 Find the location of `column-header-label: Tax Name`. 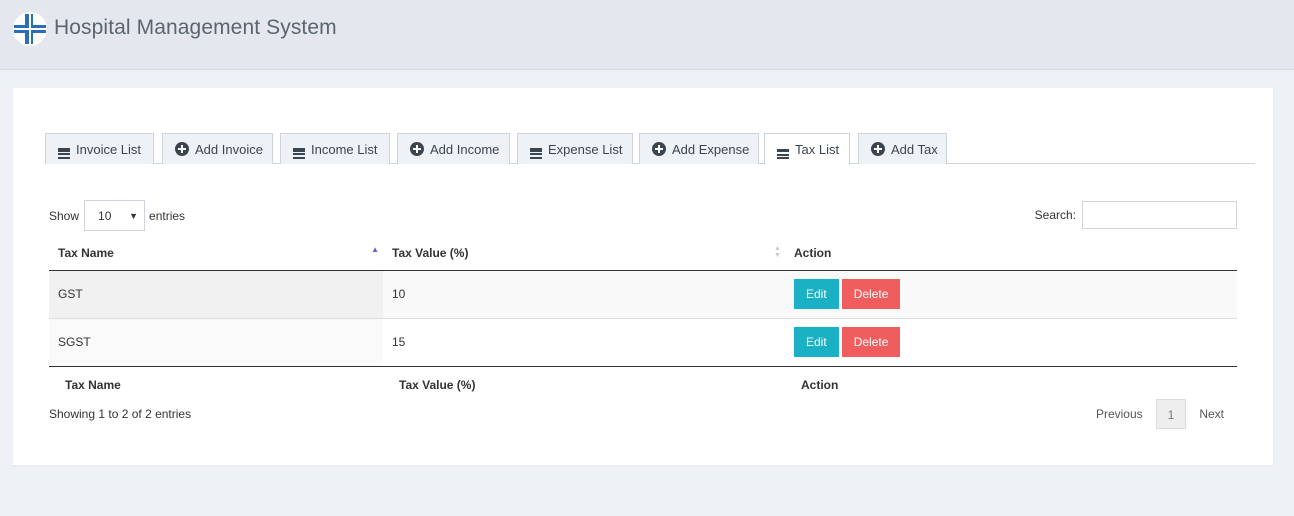

column-header-label: Tax Name is located at coordinates (86, 252).